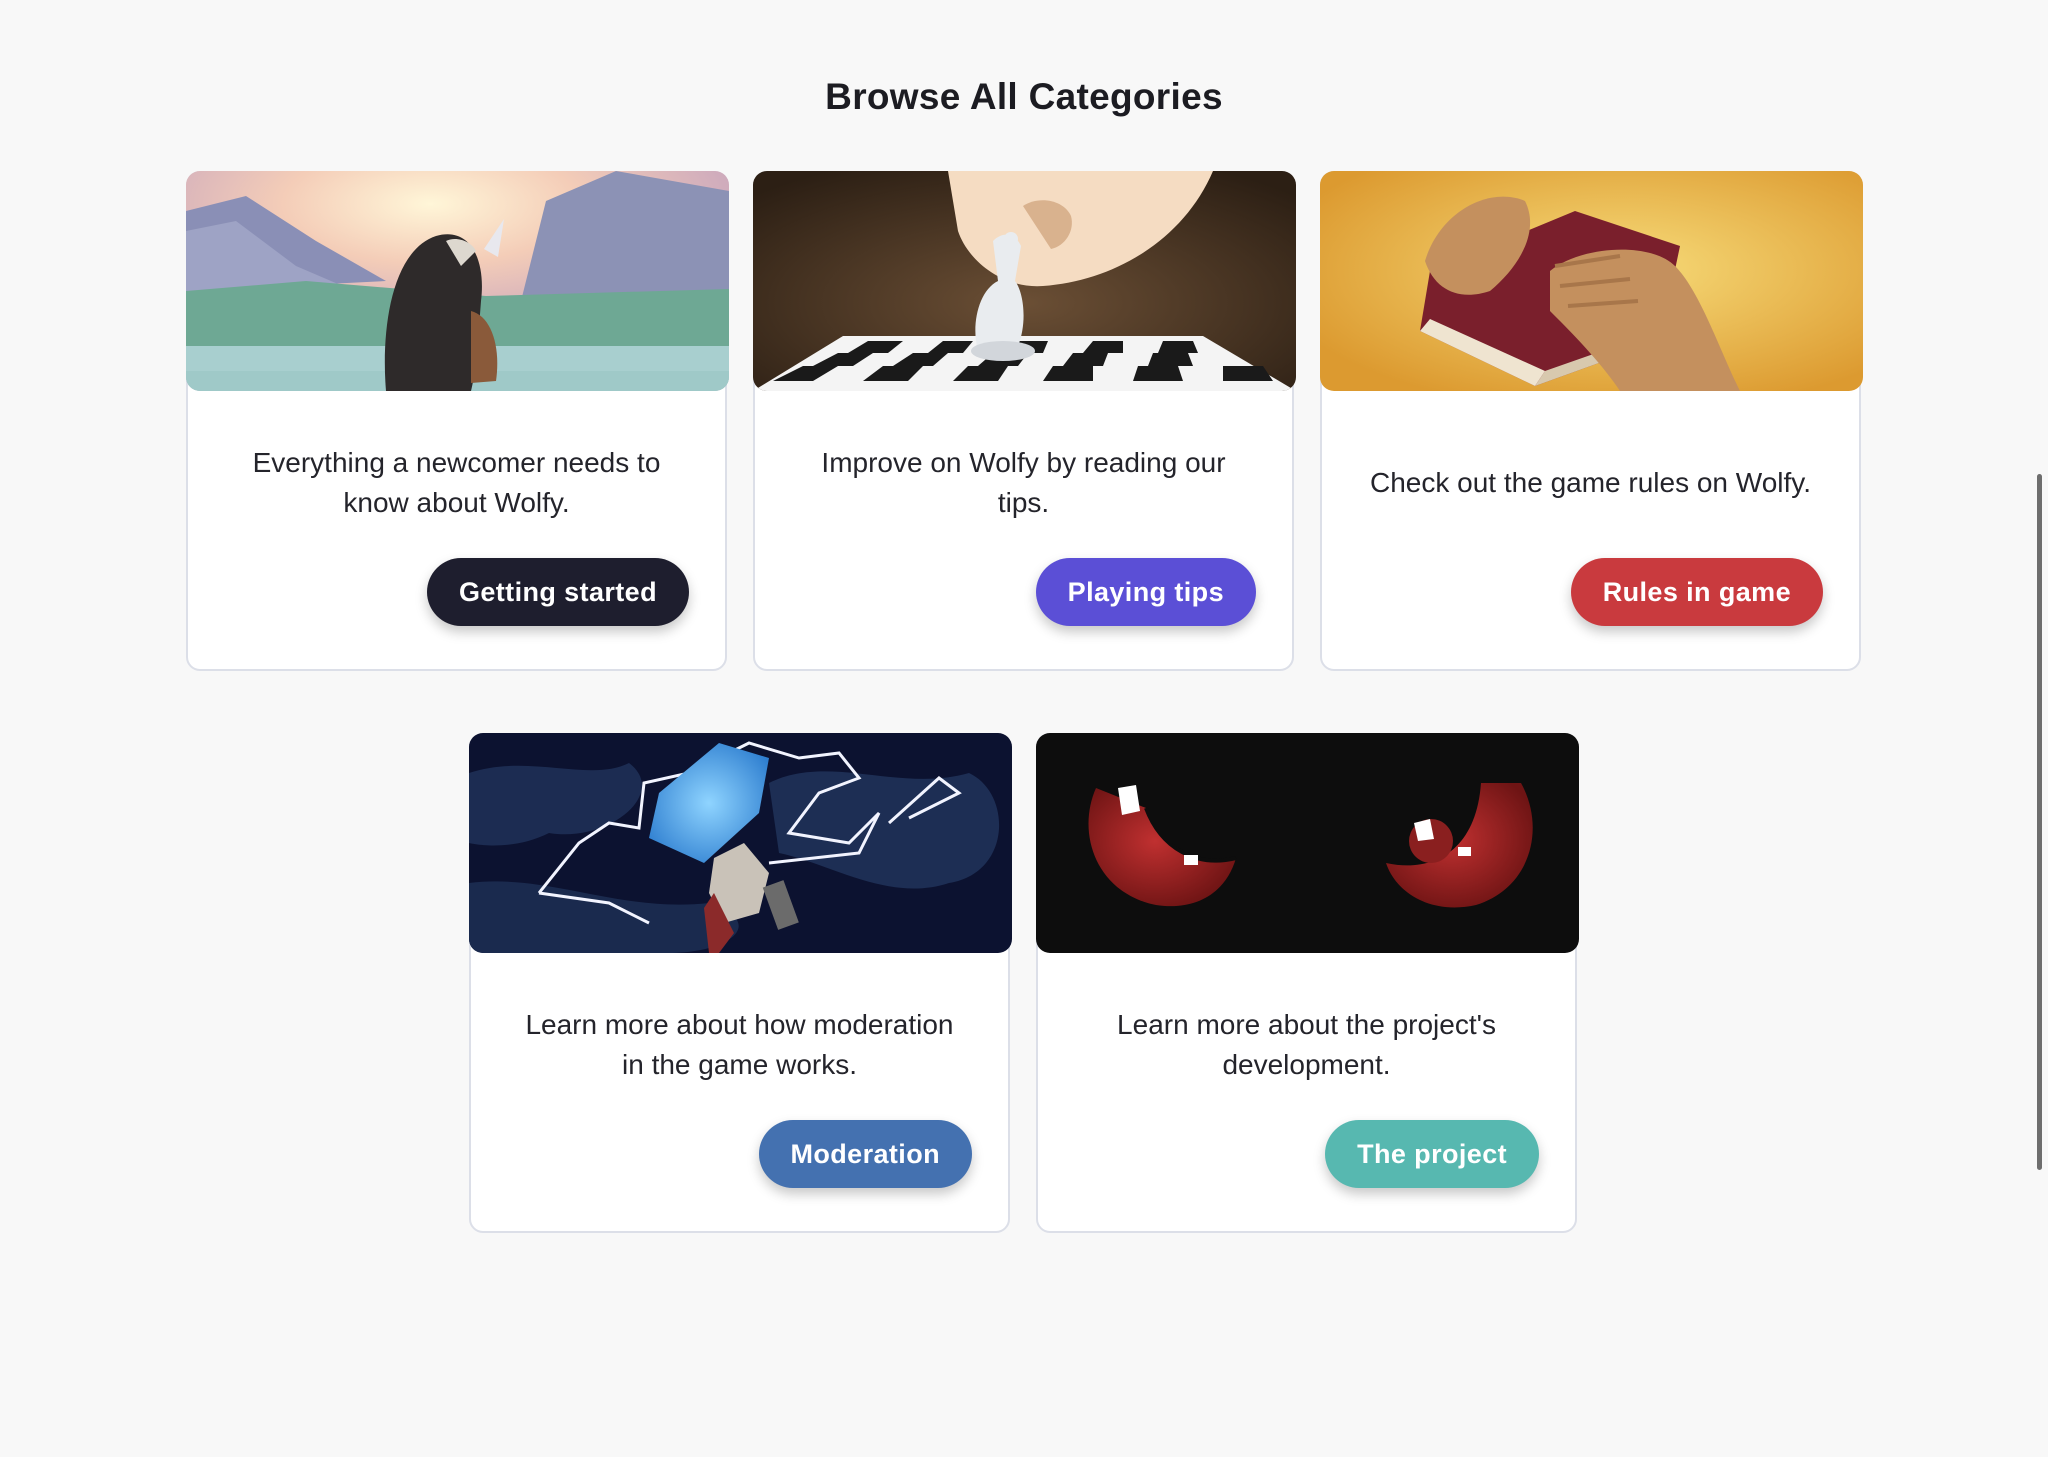 The height and width of the screenshot is (1457, 2048). Describe the element at coordinates (557, 592) in the screenshot. I see `getting-started-button: Getting started` at that location.